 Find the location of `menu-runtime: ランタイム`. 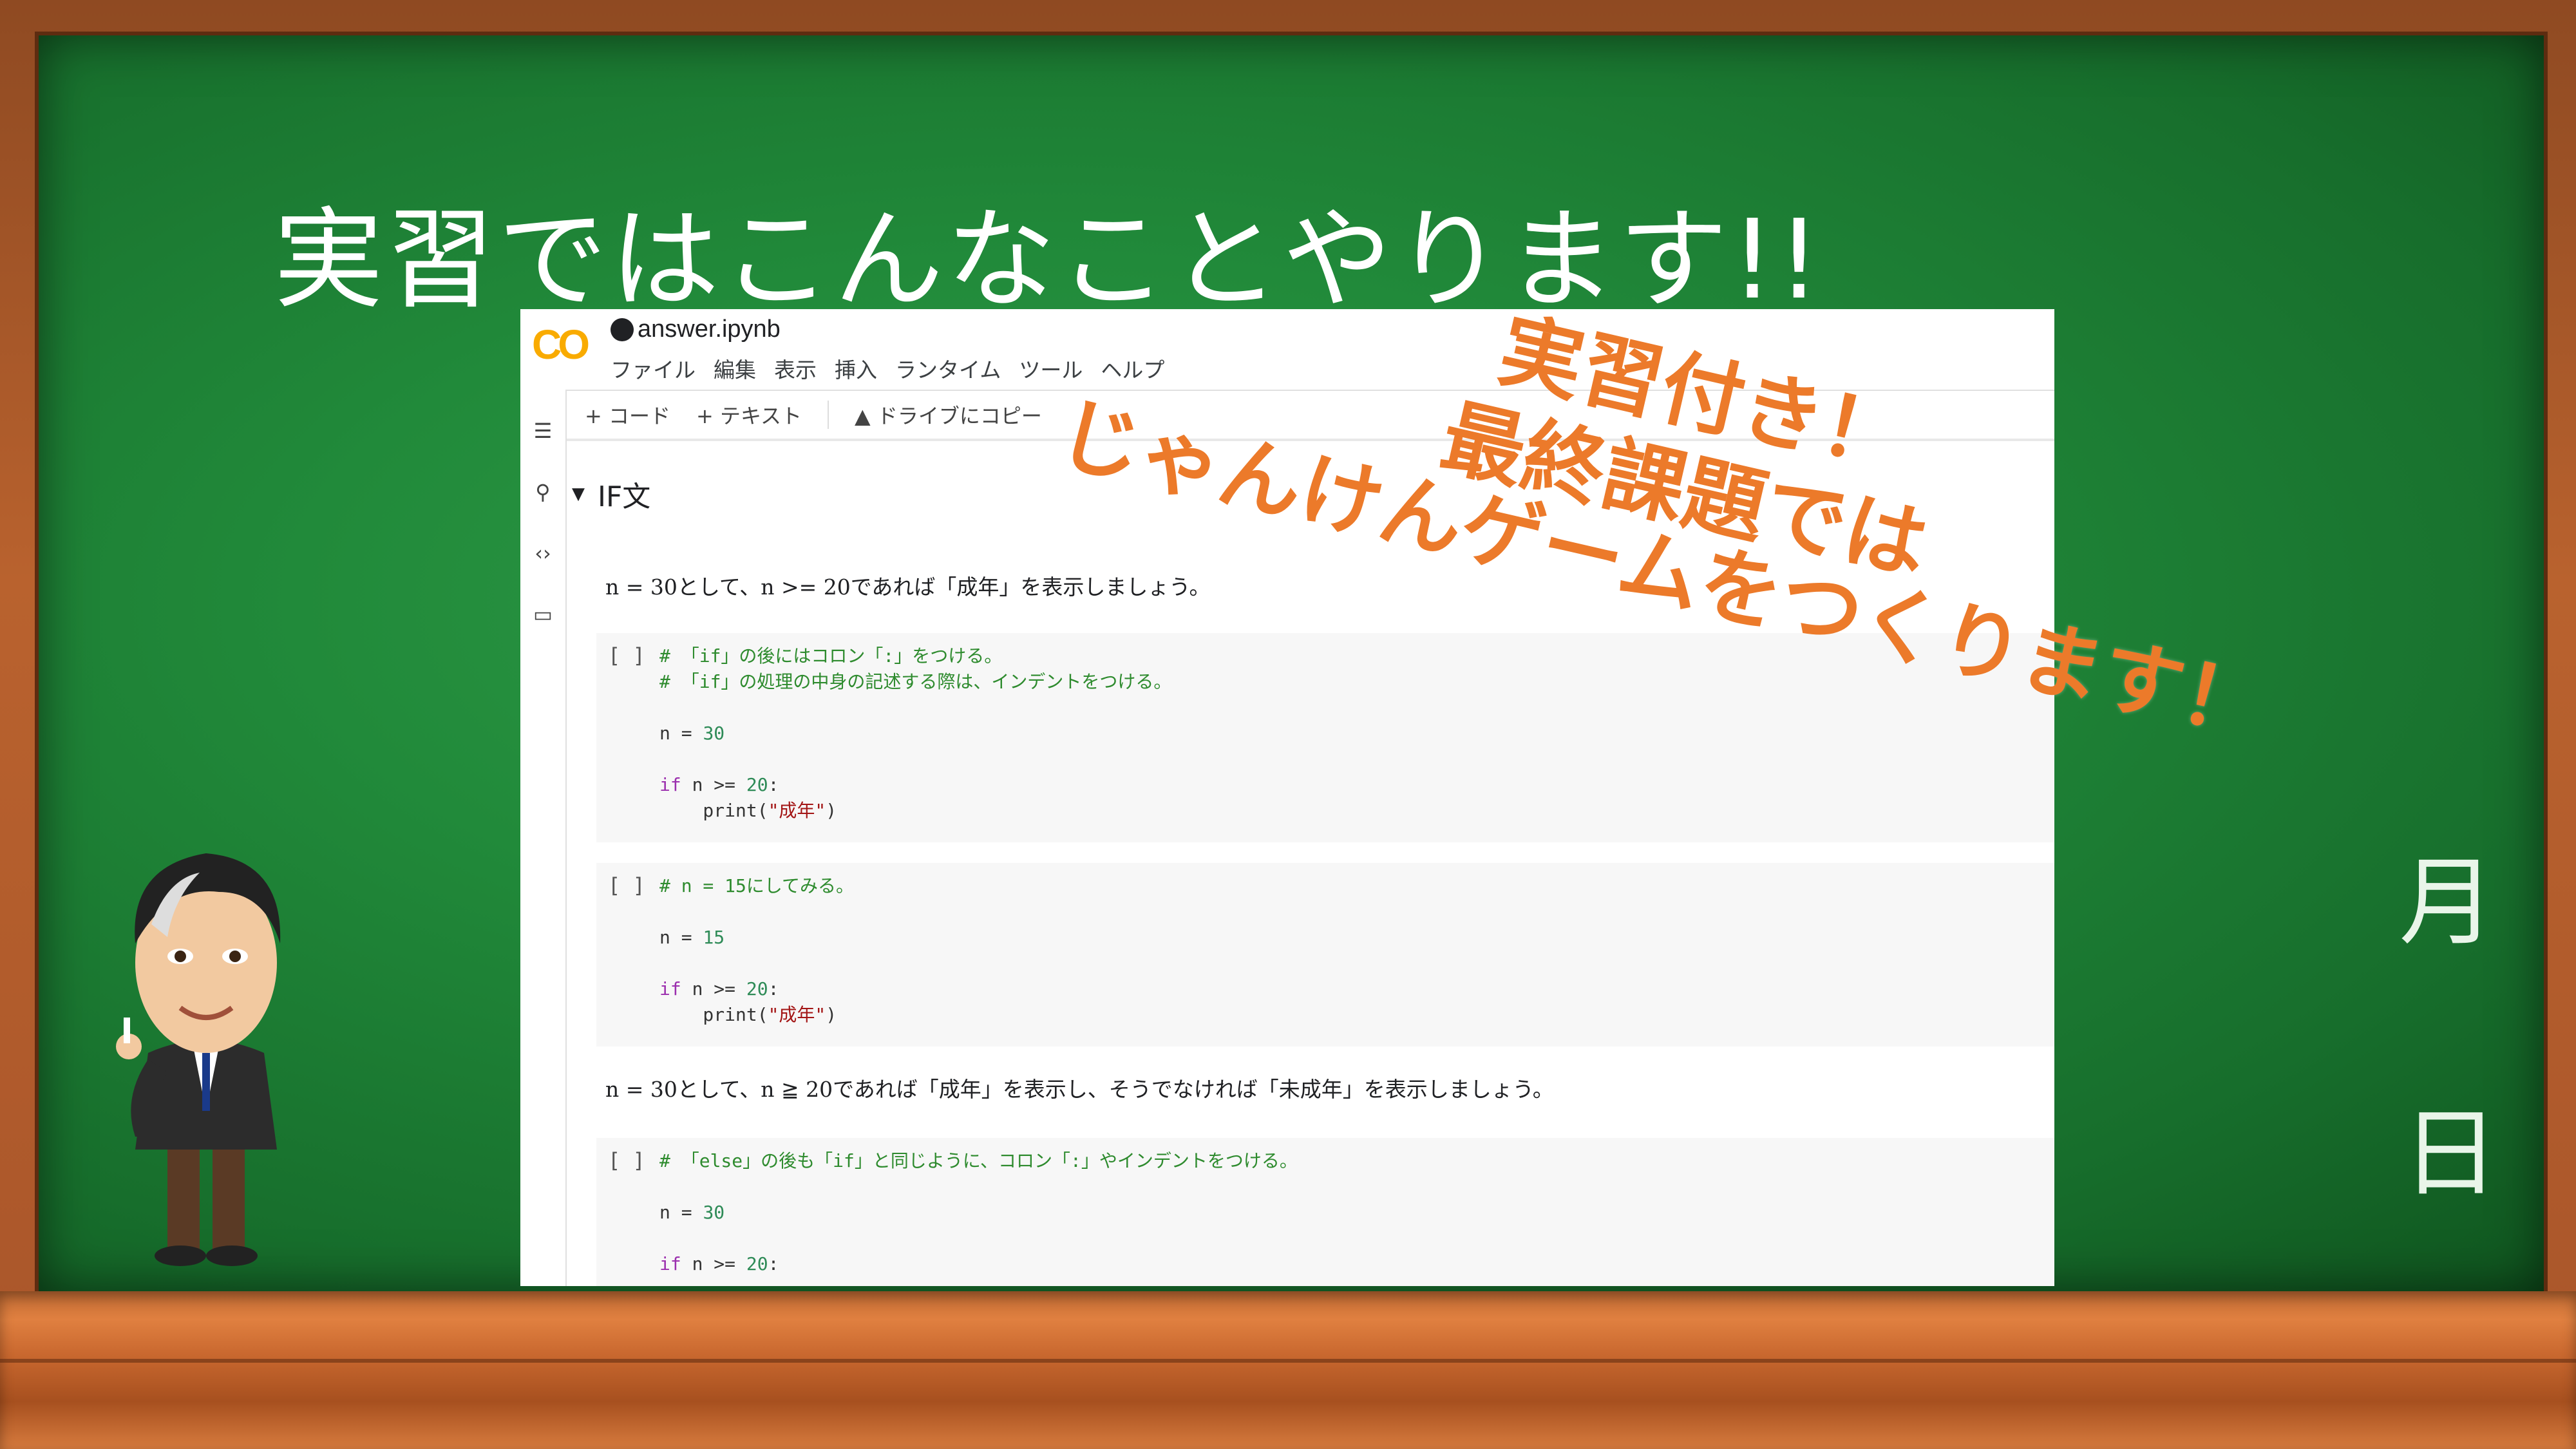

menu-runtime: ランタイム is located at coordinates (948, 368).